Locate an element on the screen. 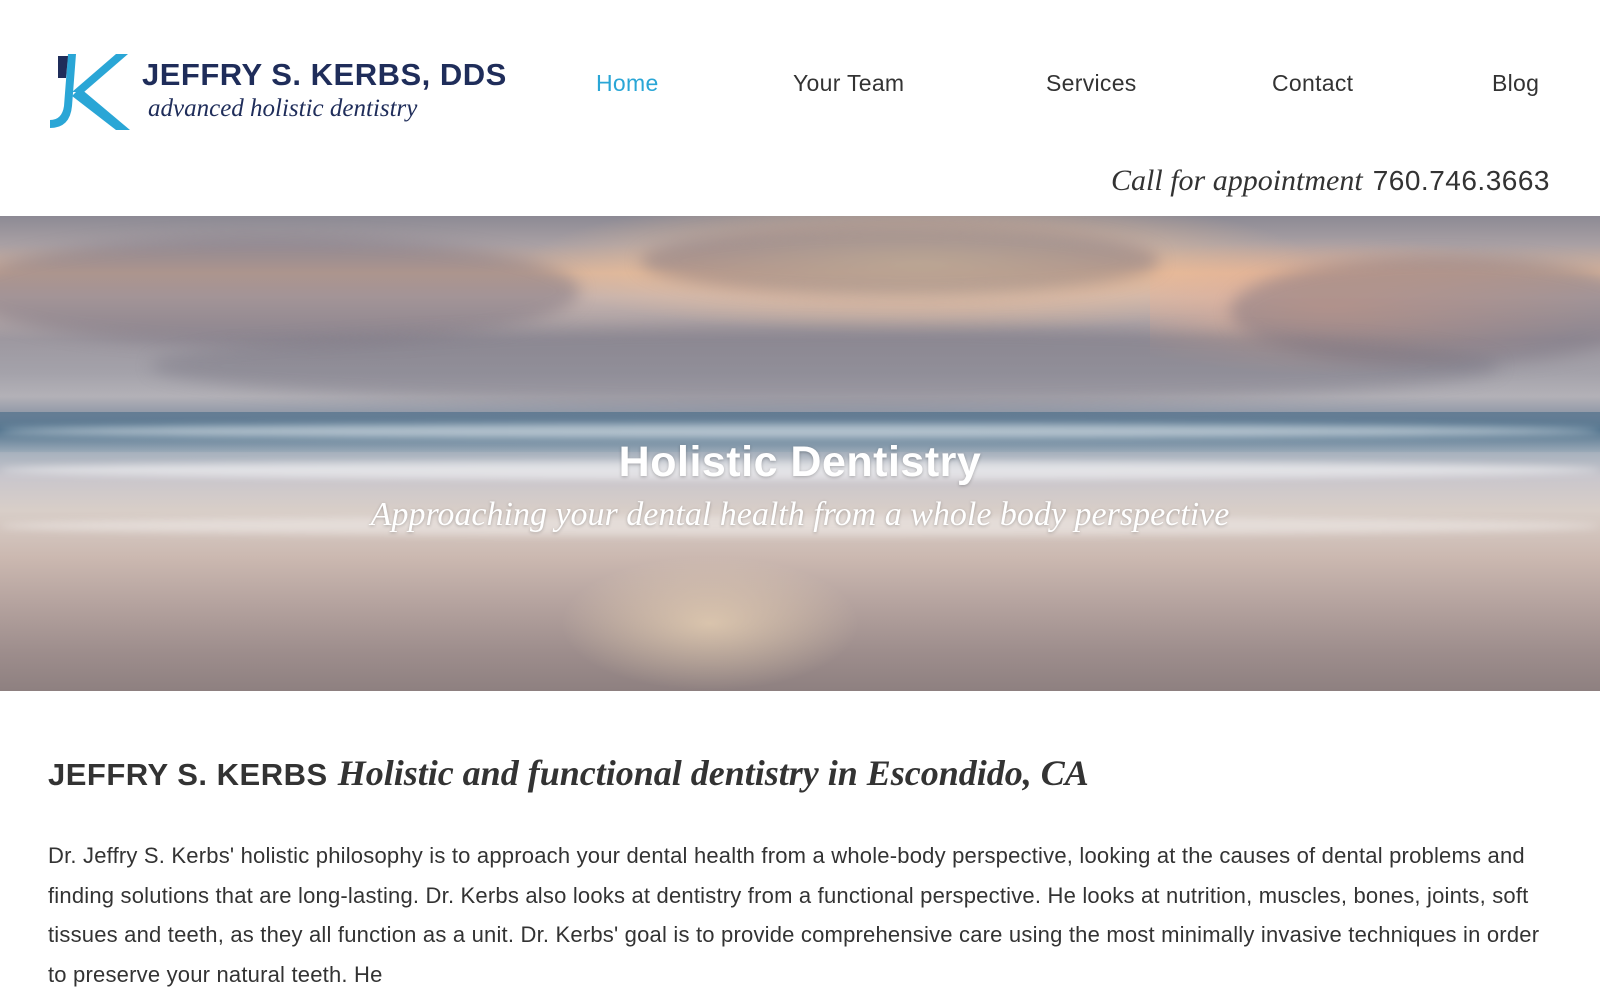 The image size is (1600, 1000). nav-contact: Contact is located at coordinates (1312, 83).